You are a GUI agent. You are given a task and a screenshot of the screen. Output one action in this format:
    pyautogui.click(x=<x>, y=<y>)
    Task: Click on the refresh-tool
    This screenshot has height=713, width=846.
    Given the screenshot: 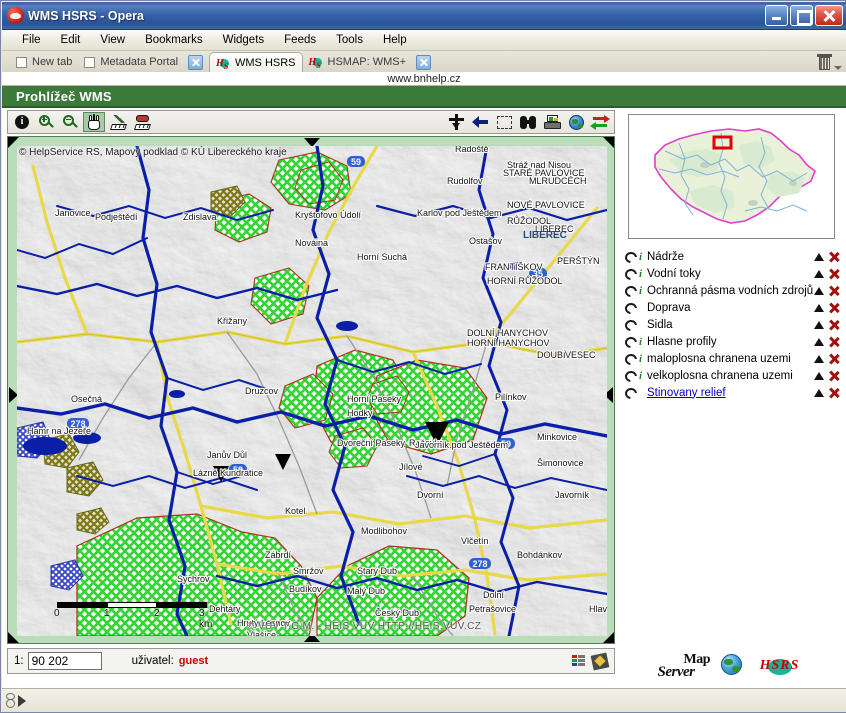 What is the action you would take?
    pyautogui.click(x=600, y=122)
    